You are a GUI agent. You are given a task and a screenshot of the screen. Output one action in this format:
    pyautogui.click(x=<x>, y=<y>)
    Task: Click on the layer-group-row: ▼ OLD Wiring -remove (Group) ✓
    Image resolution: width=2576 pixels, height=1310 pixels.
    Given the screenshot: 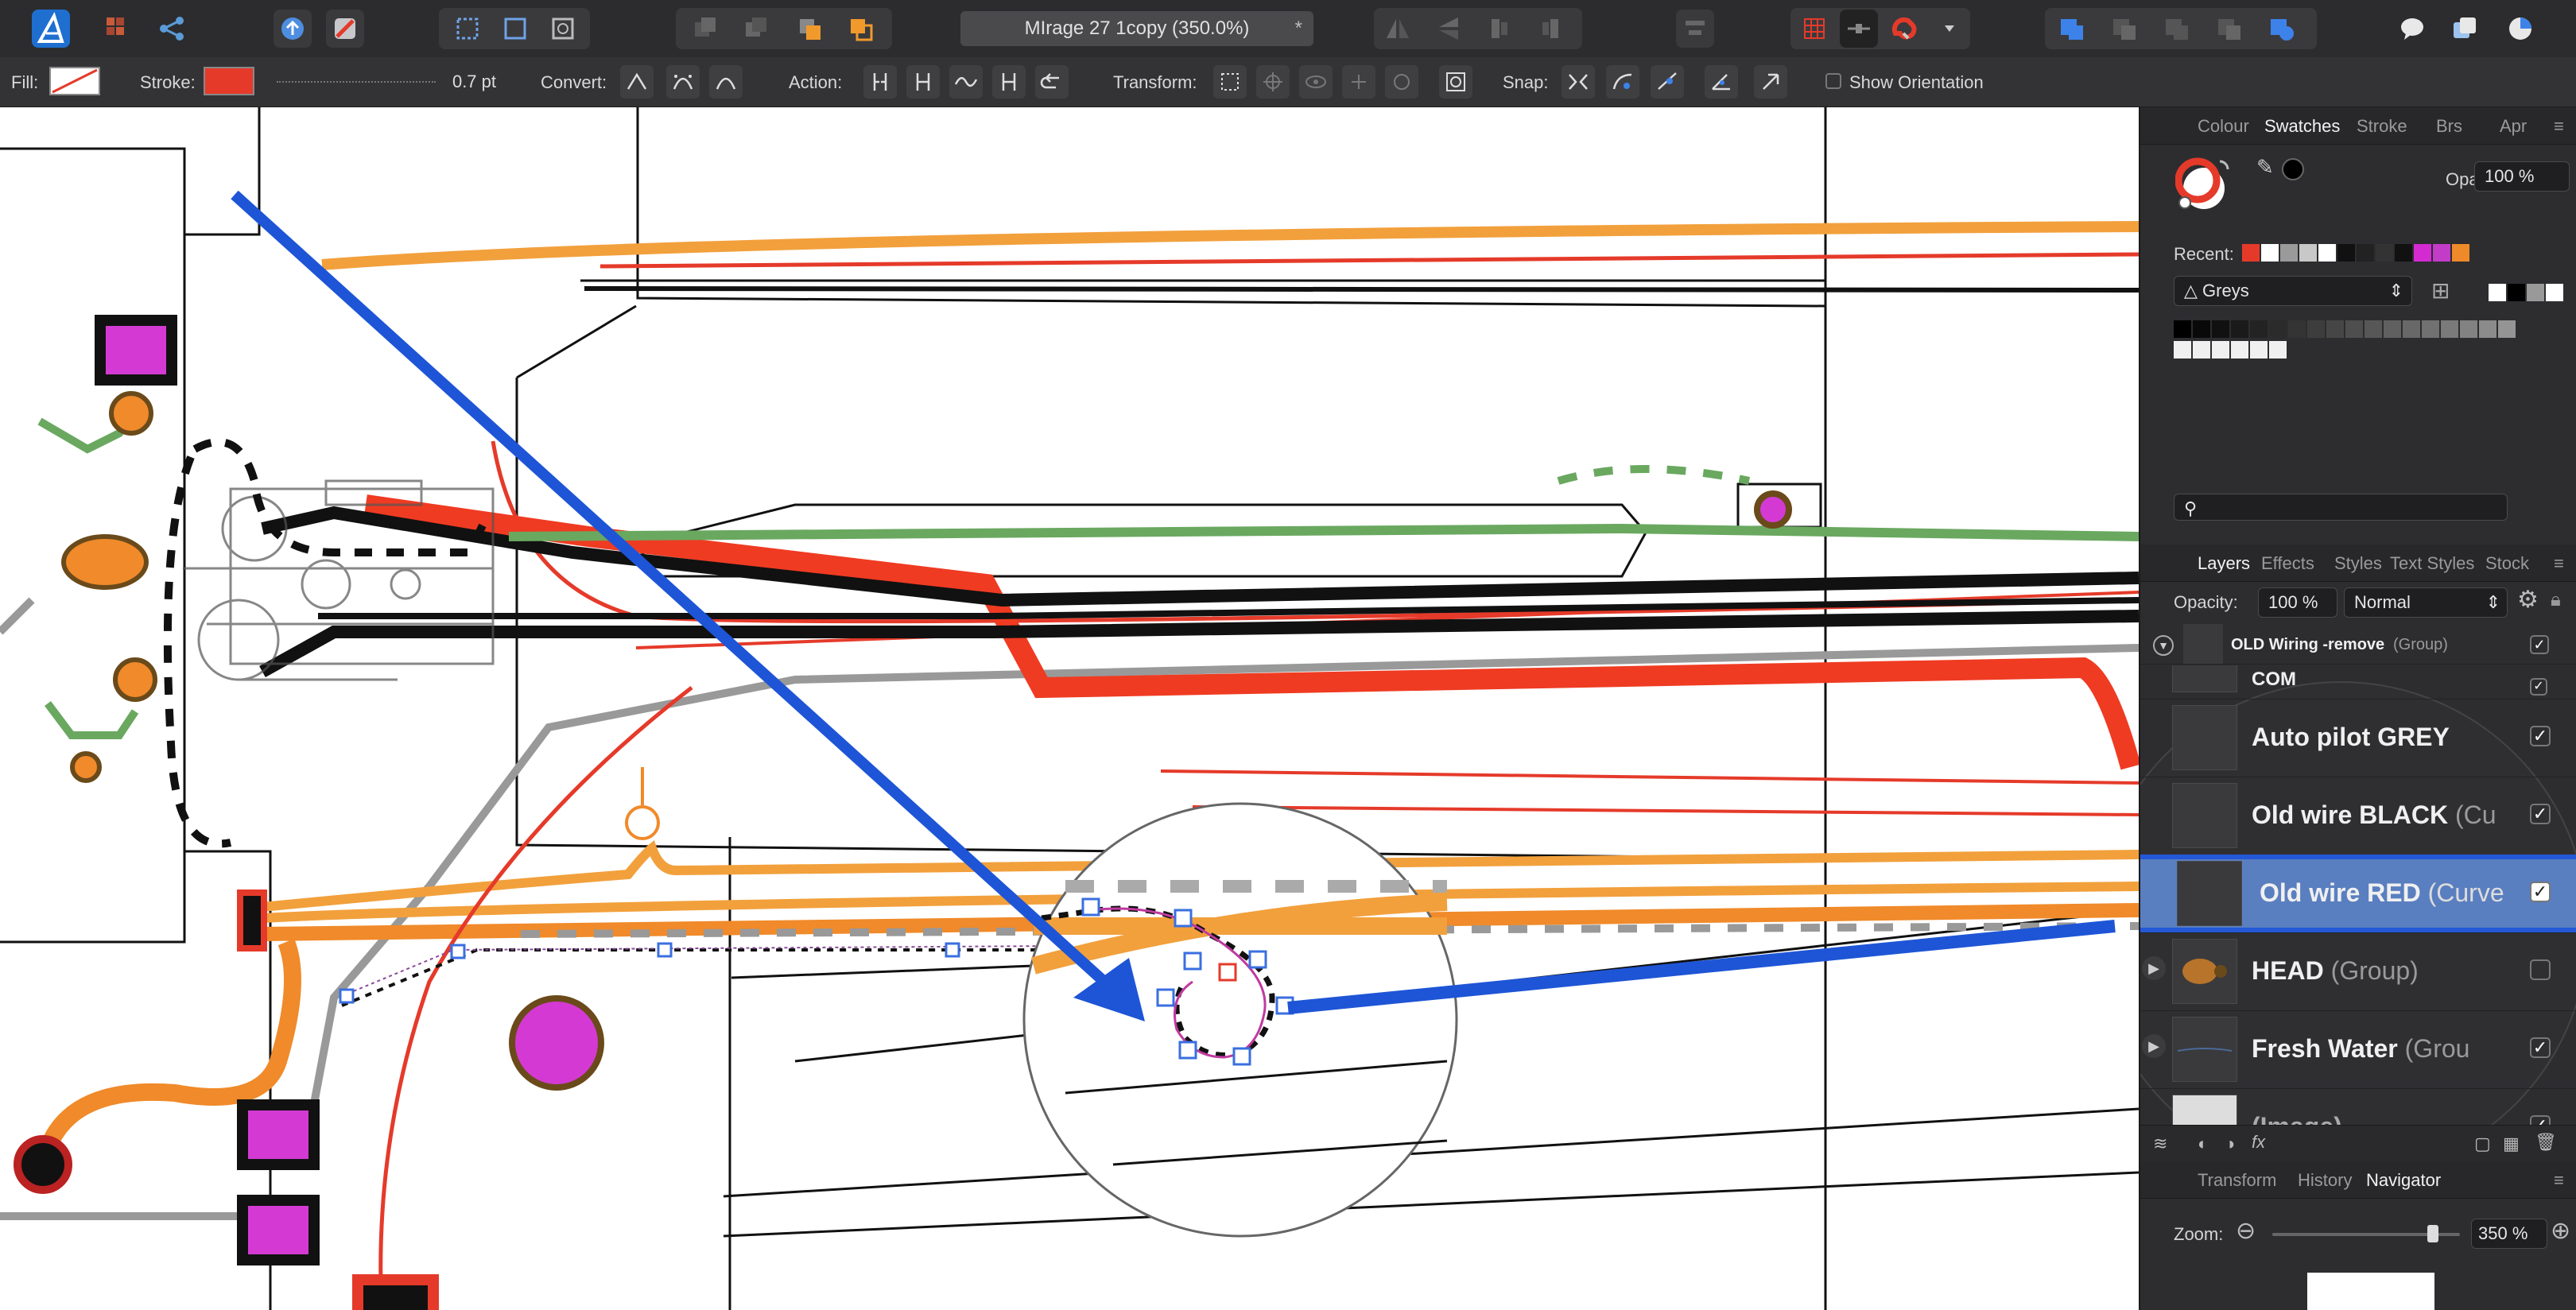 What is the action you would take?
    pyautogui.click(x=2358, y=644)
    